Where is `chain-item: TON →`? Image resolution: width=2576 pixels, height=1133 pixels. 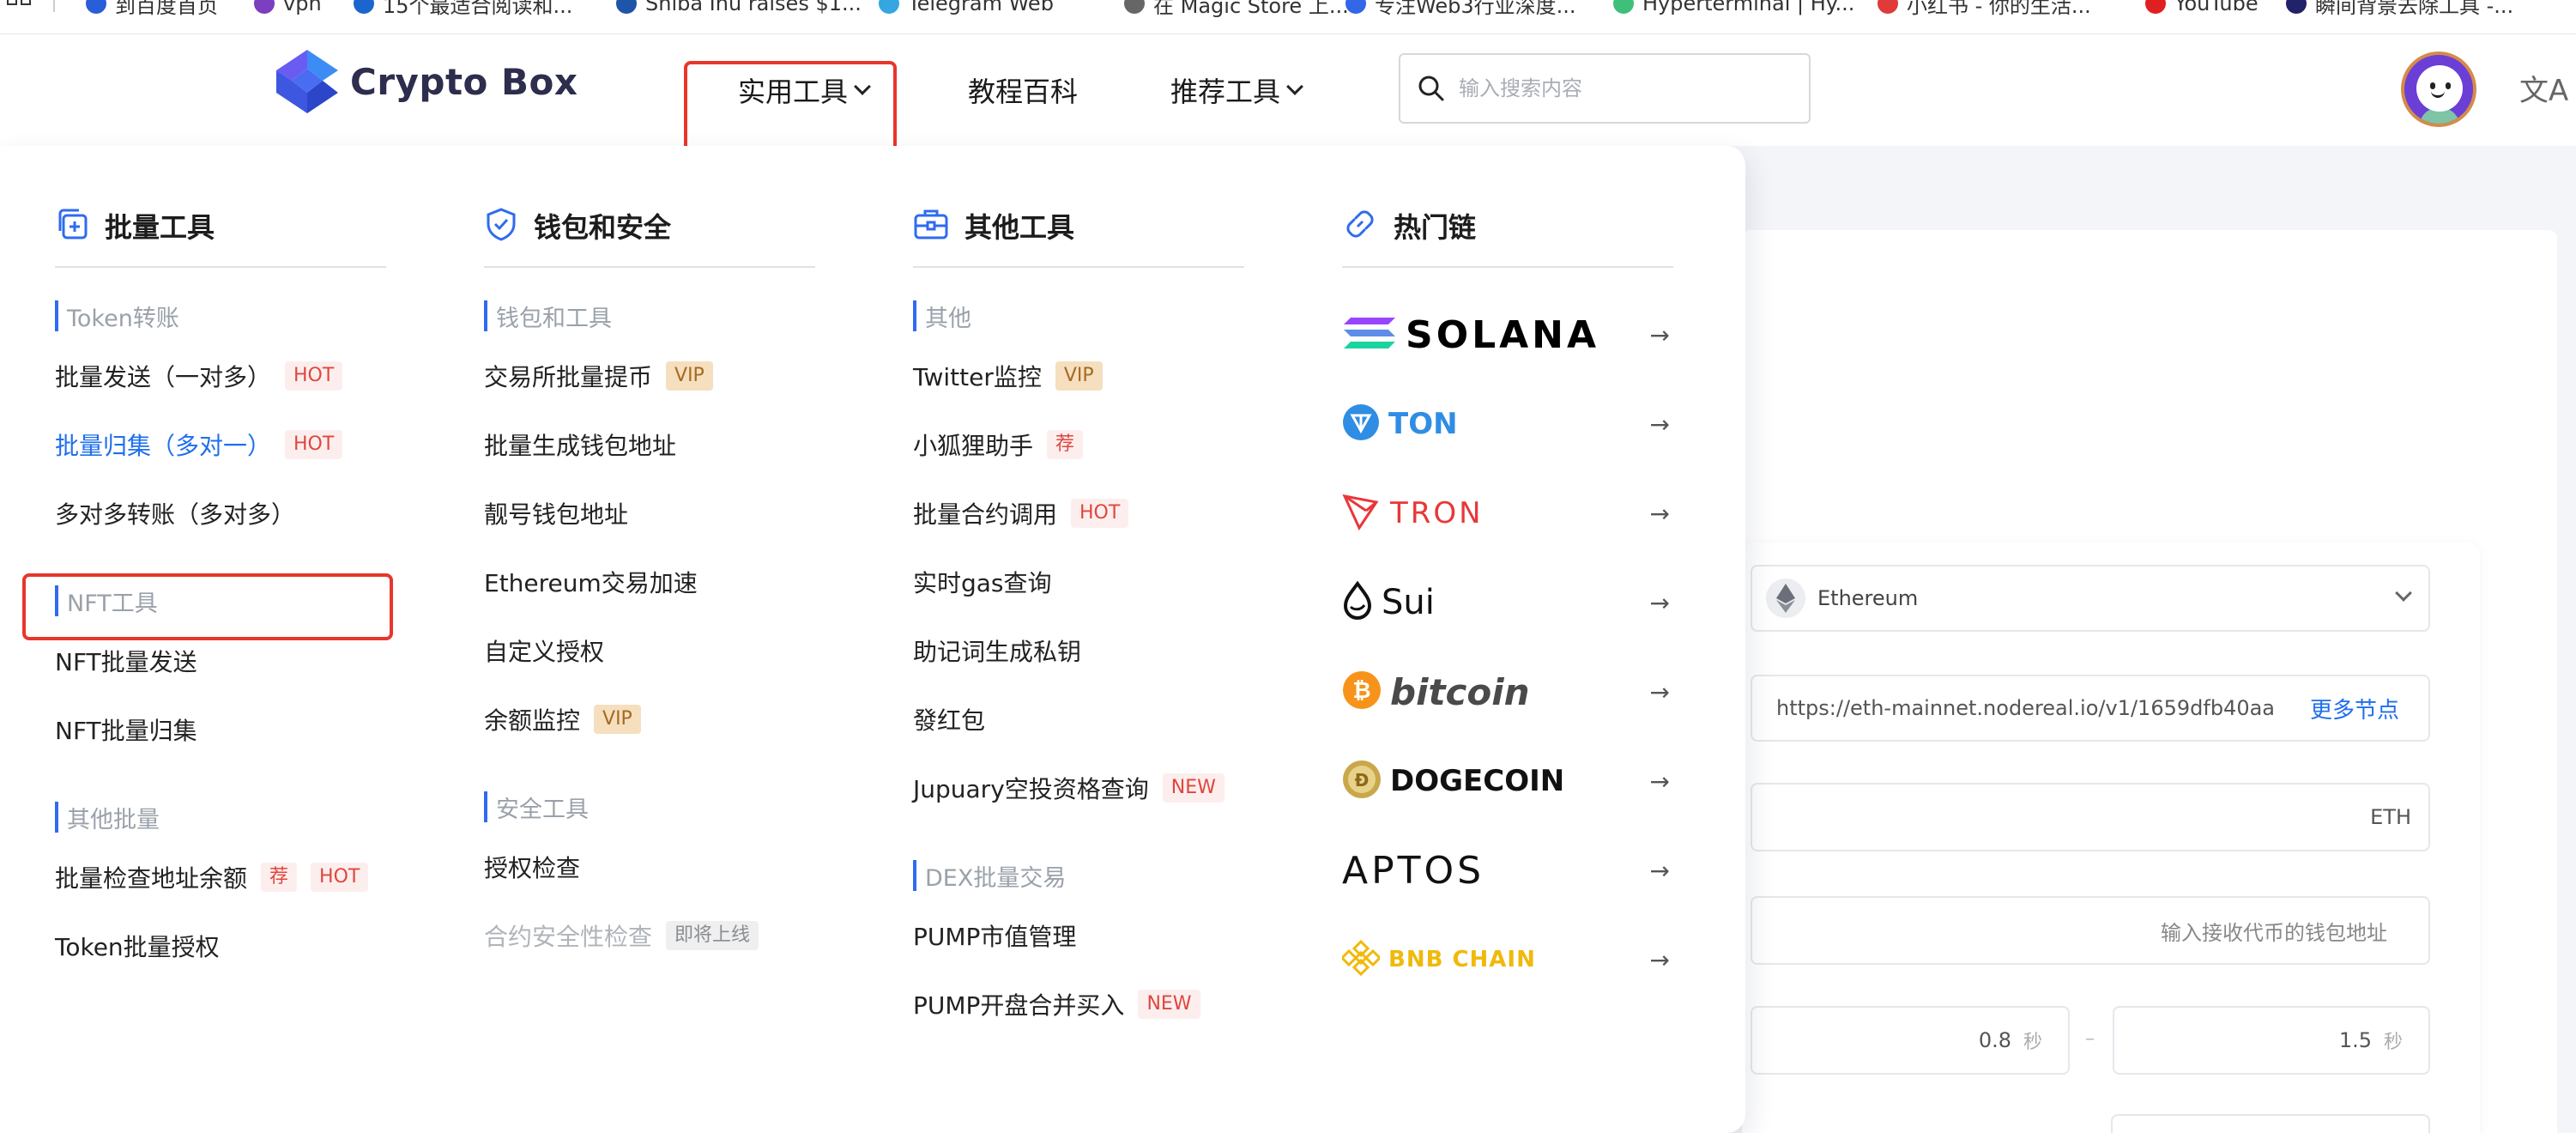
chain-item: TON → is located at coordinates (1507, 424).